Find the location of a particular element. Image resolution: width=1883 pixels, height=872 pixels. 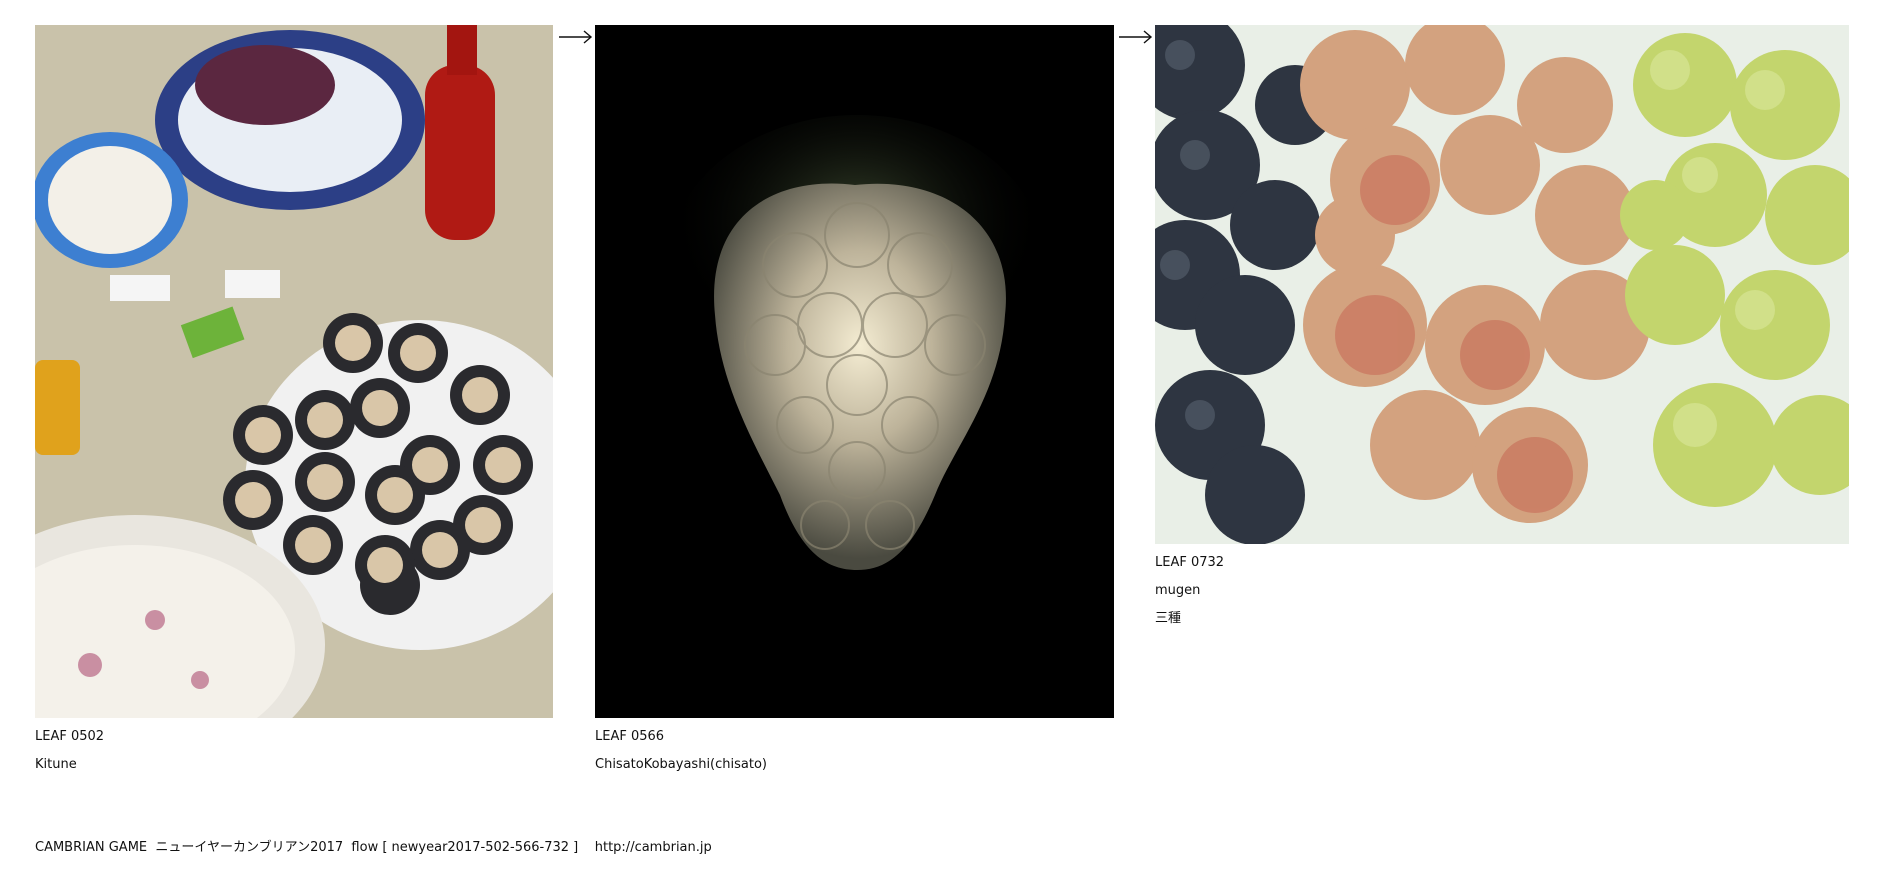

leaf-caption: LEAF 0502 Kitune is located at coordinates (294, 751).